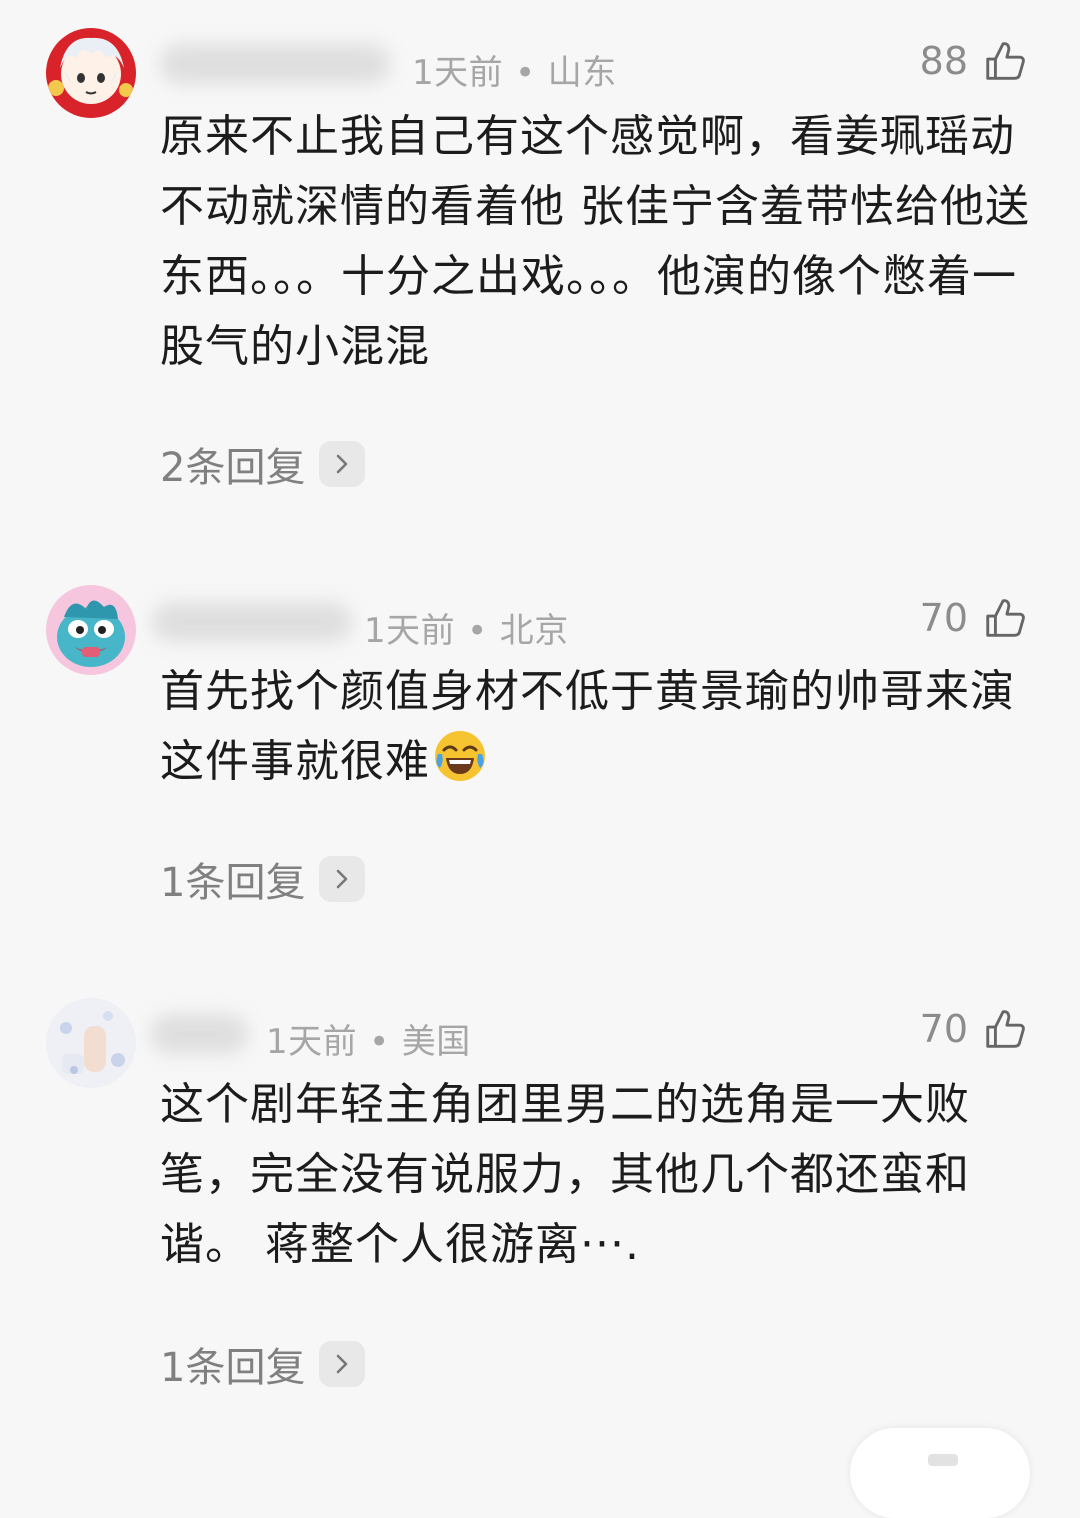  What do you see at coordinates (514, 69) in the screenshot?
I see `comment-meta: 1天前 • 山东` at bounding box center [514, 69].